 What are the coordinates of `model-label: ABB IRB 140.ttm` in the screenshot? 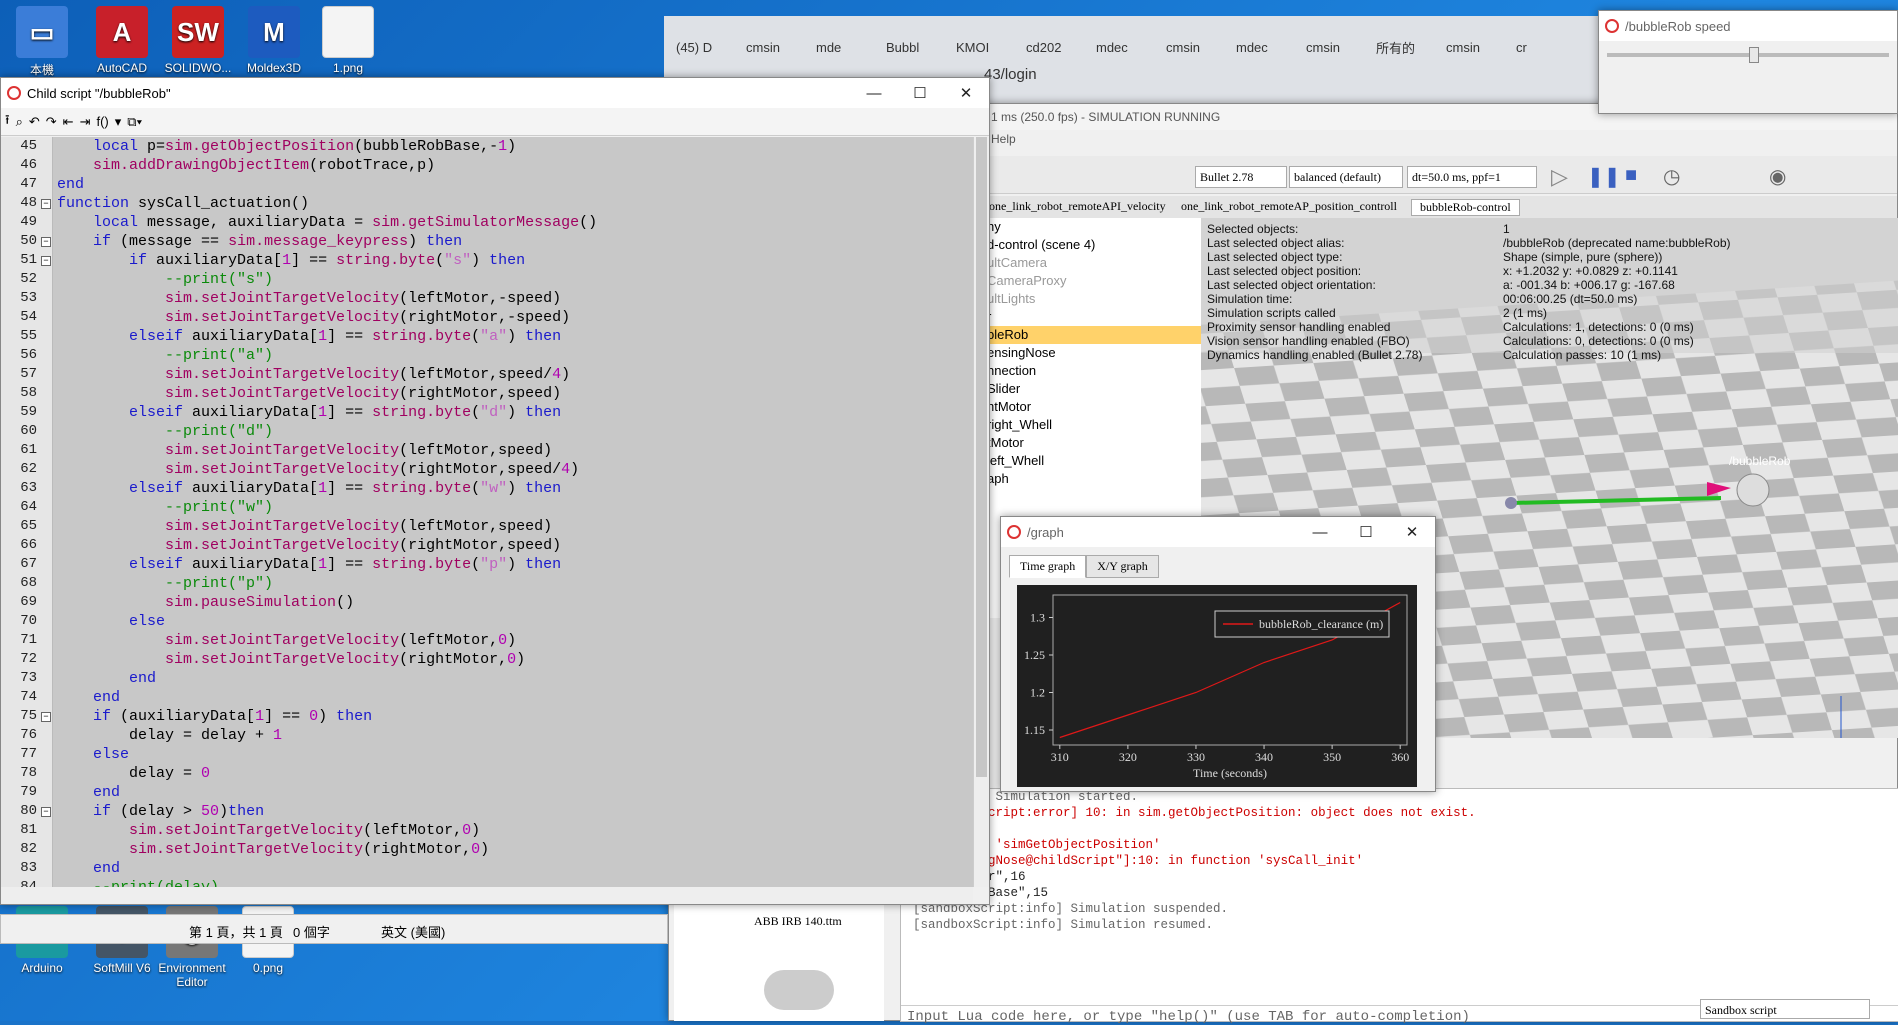 It's located at (798, 921).